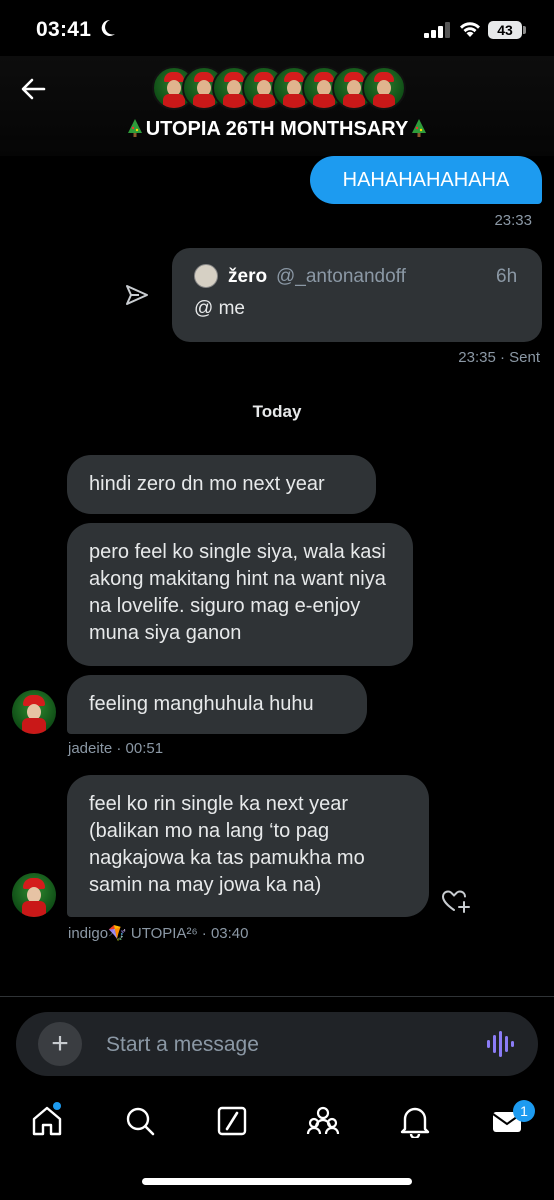 This screenshot has width=554, height=1200. What do you see at coordinates (137, 295) in the screenshot?
I see `share-icon` at bounding box center [137, 295].